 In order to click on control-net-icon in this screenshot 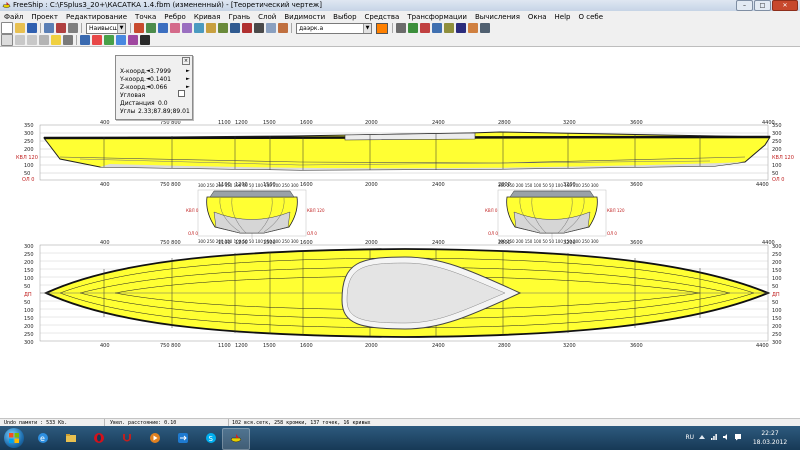, I will do `click(85, 40)`.